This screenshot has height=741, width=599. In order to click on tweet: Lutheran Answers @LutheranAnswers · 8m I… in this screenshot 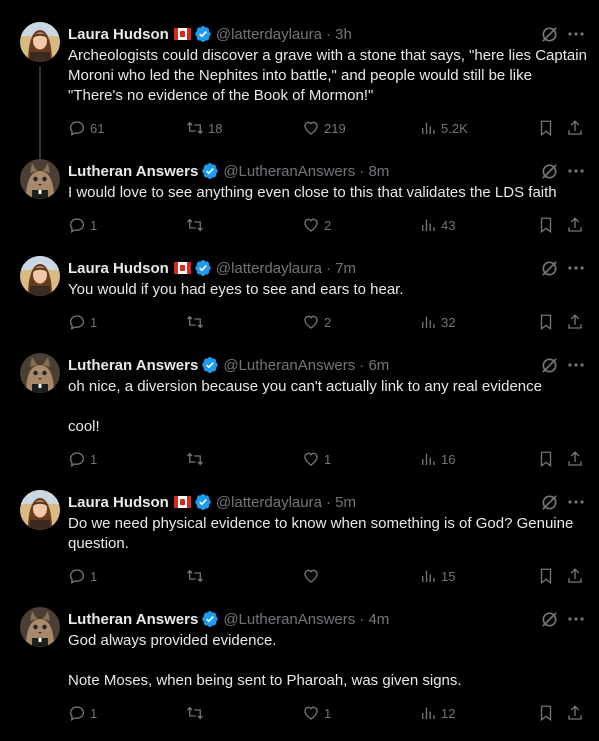, I will do `click(299, 201)`.